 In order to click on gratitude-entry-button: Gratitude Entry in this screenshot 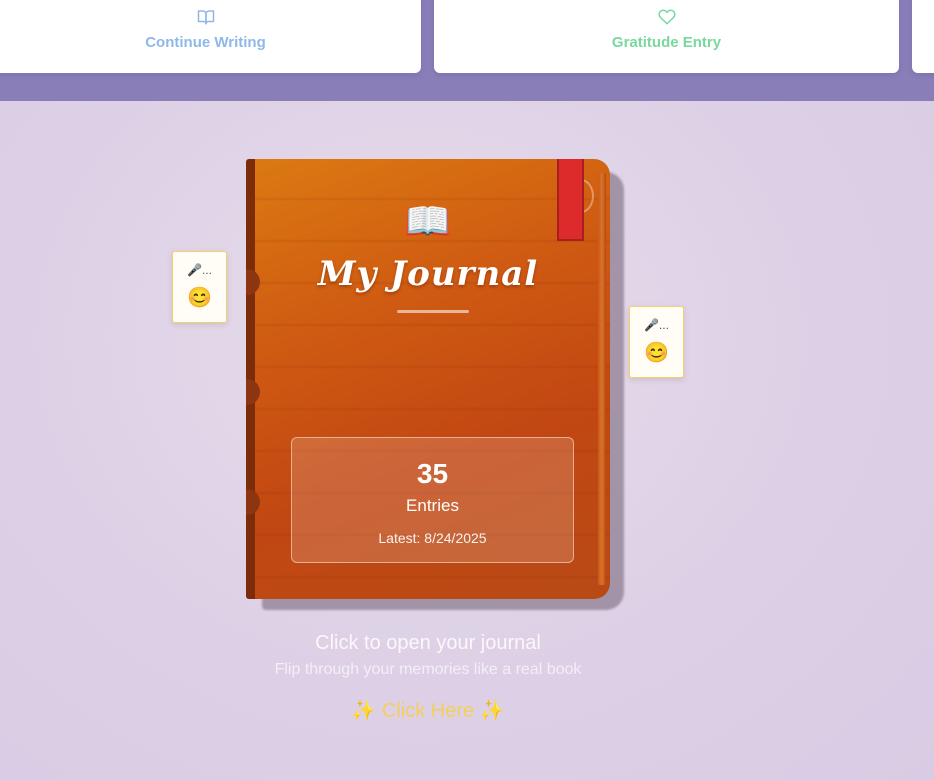, I will do `click(666, 36)`.